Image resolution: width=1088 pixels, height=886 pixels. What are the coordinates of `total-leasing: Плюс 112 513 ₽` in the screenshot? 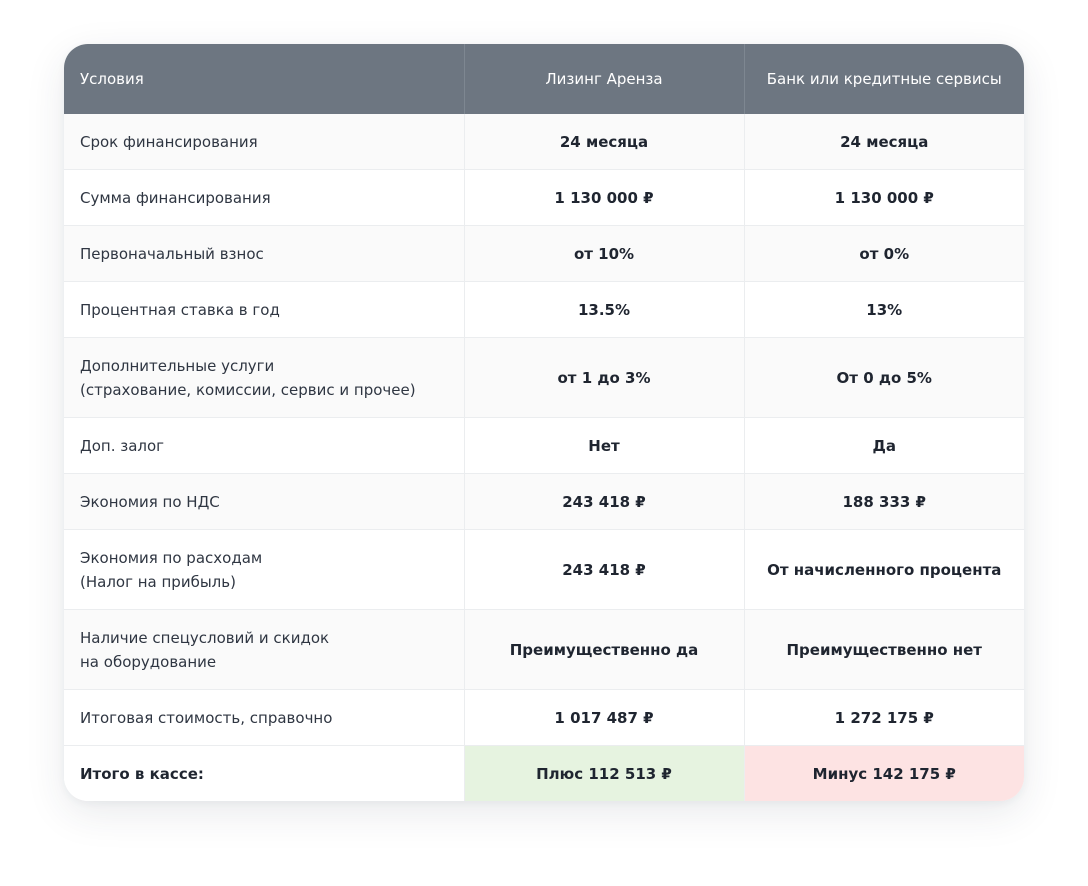 It's located at (603, 773).